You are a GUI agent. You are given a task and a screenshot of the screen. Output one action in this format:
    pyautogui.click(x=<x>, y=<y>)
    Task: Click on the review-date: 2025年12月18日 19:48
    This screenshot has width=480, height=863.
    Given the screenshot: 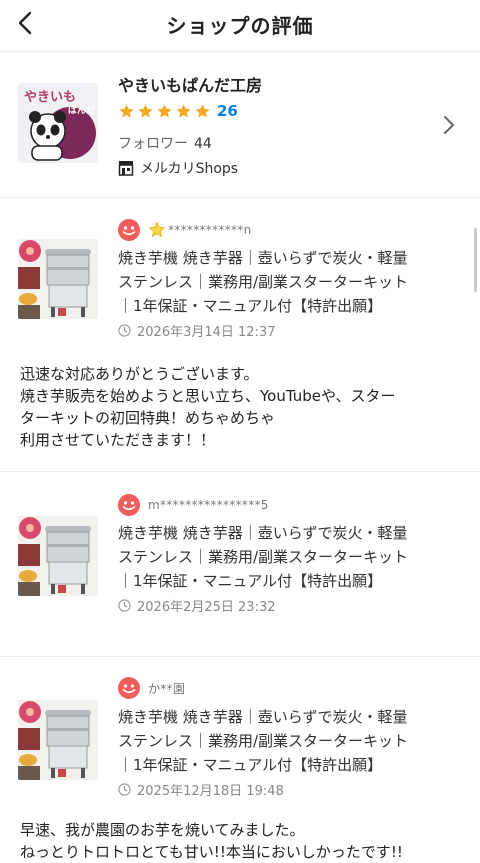 What is the action you would take?
    pyautogui.click(x=201, y=789)
    